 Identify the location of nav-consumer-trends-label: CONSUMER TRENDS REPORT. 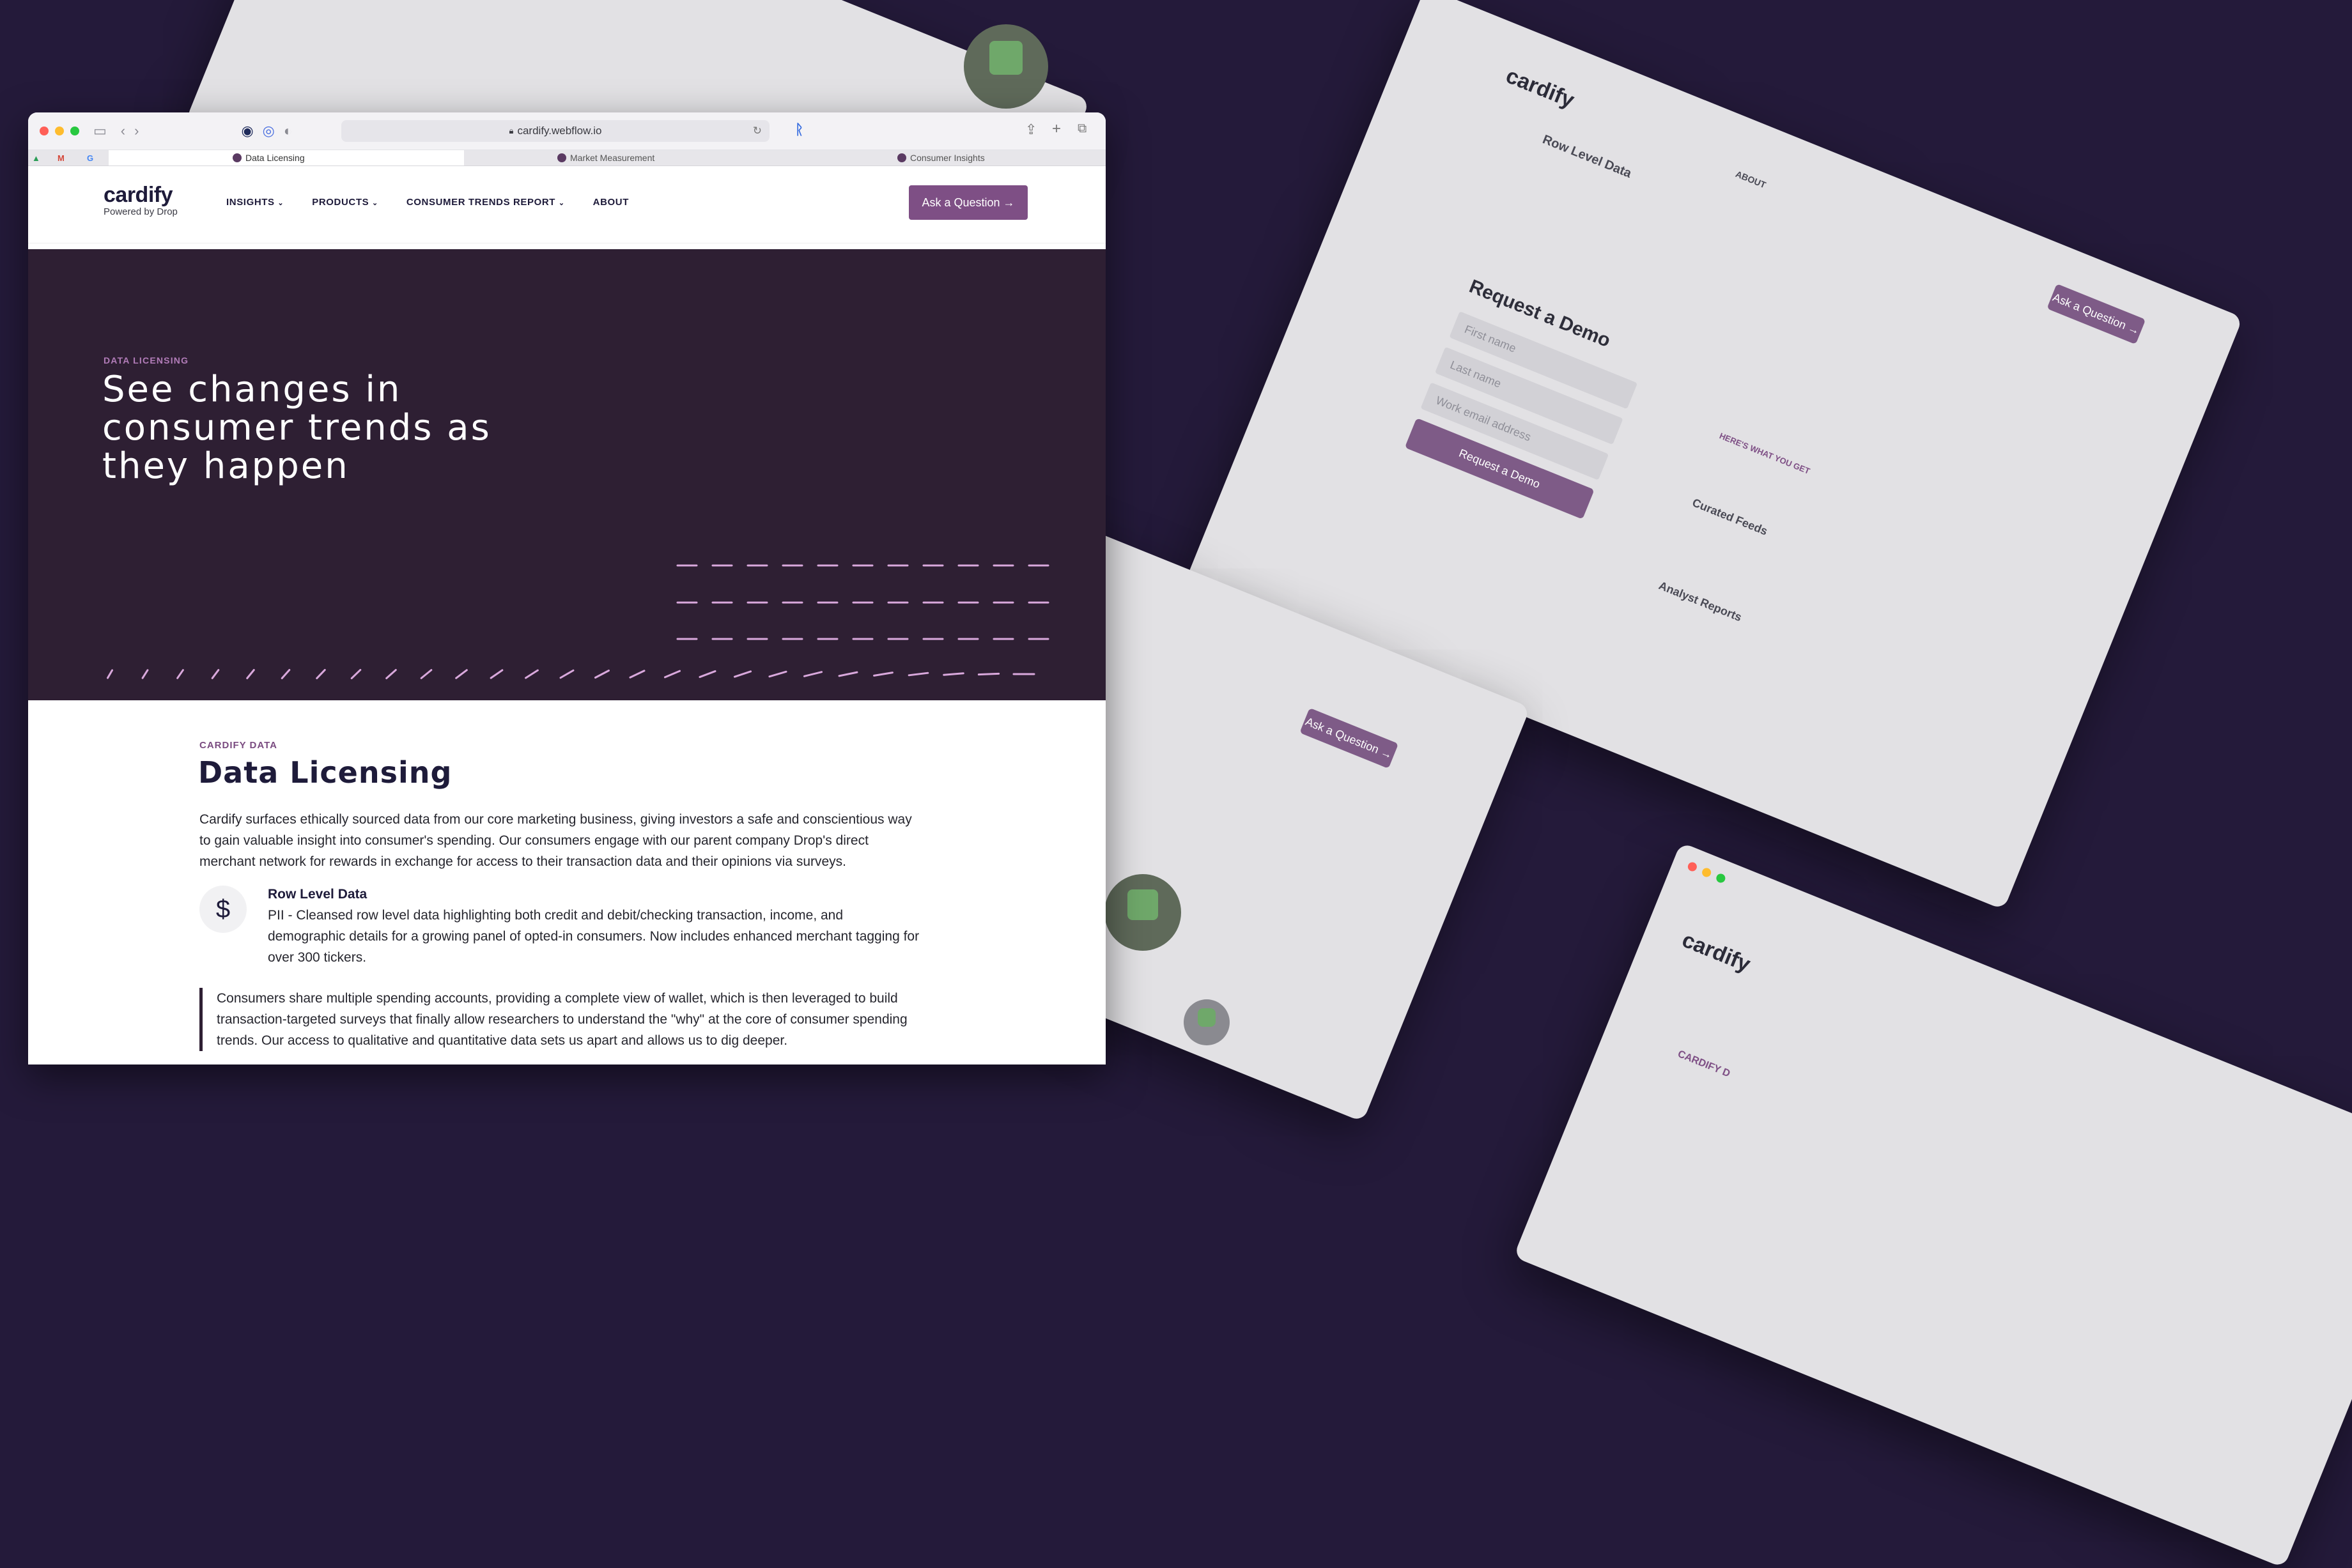
(481, 202).